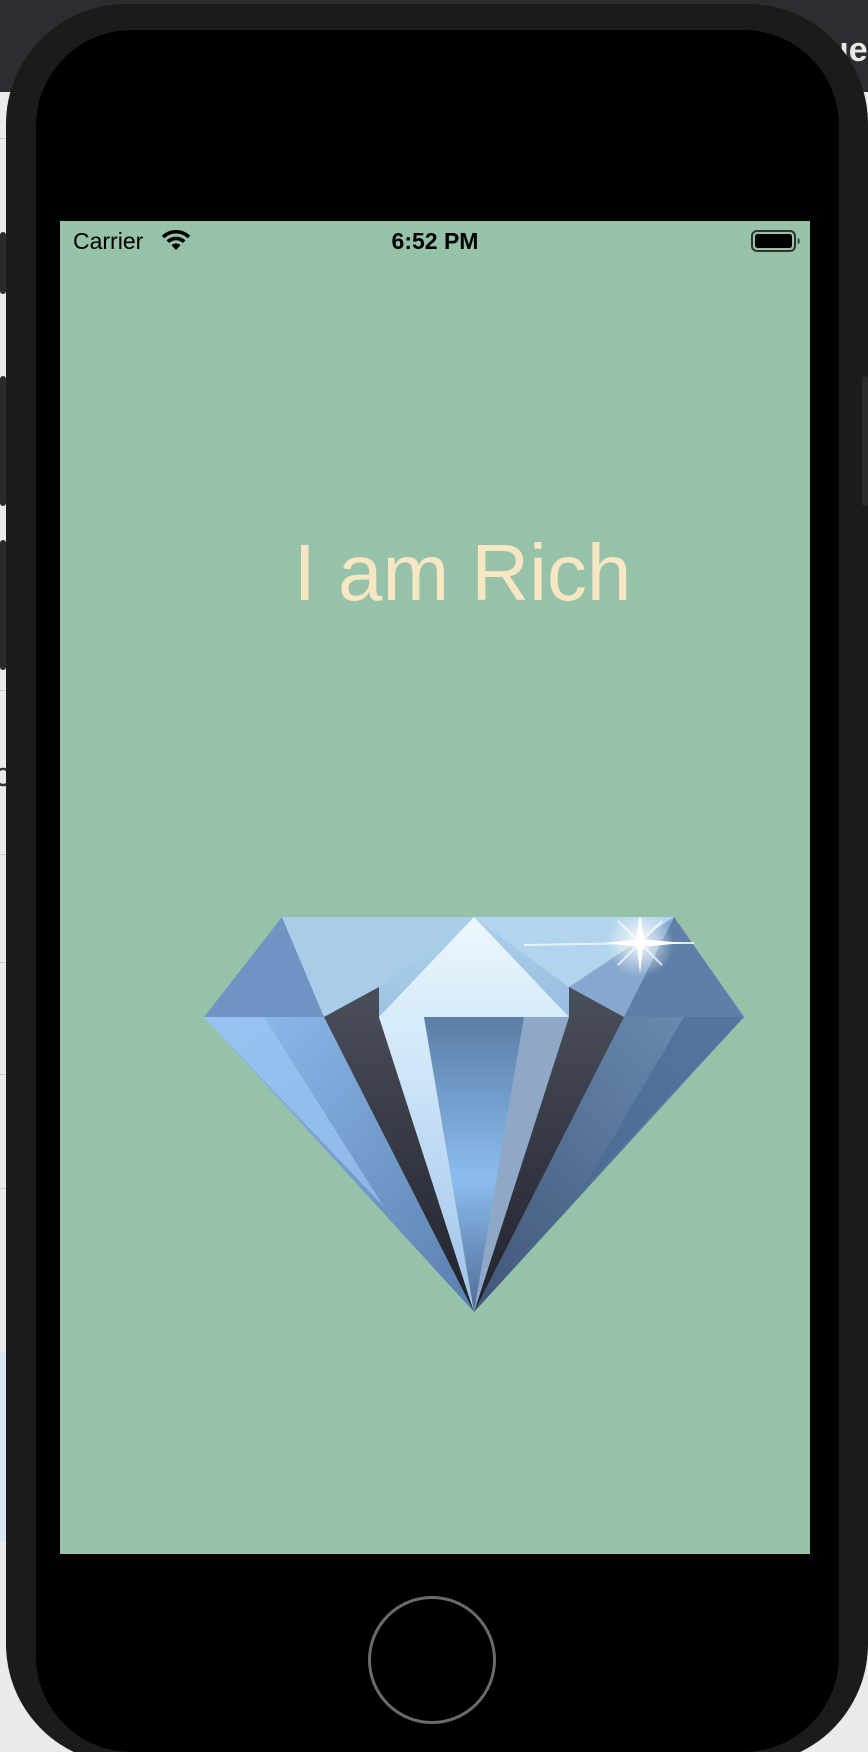 The height and width of the screenshot is (1752, 868). Describe the element at coordinates (775, 241) in the screenshot. I see `battery-icon` at that location.